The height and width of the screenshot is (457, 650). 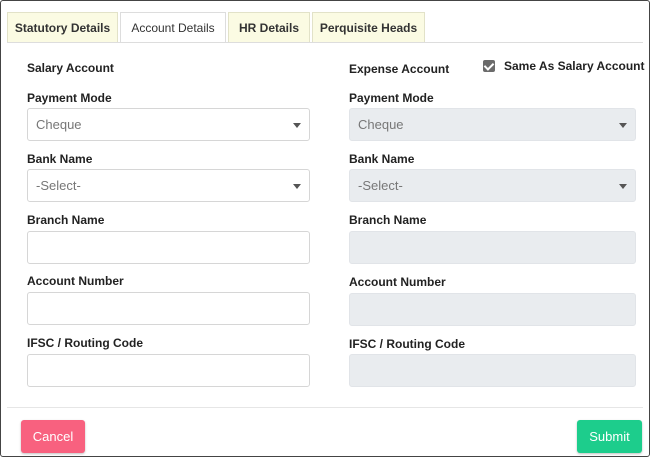 What do you see at coordinates (53, 436) in the screenshot?
I see `cancel-button: Cancel` at bounding box center [53, 436].